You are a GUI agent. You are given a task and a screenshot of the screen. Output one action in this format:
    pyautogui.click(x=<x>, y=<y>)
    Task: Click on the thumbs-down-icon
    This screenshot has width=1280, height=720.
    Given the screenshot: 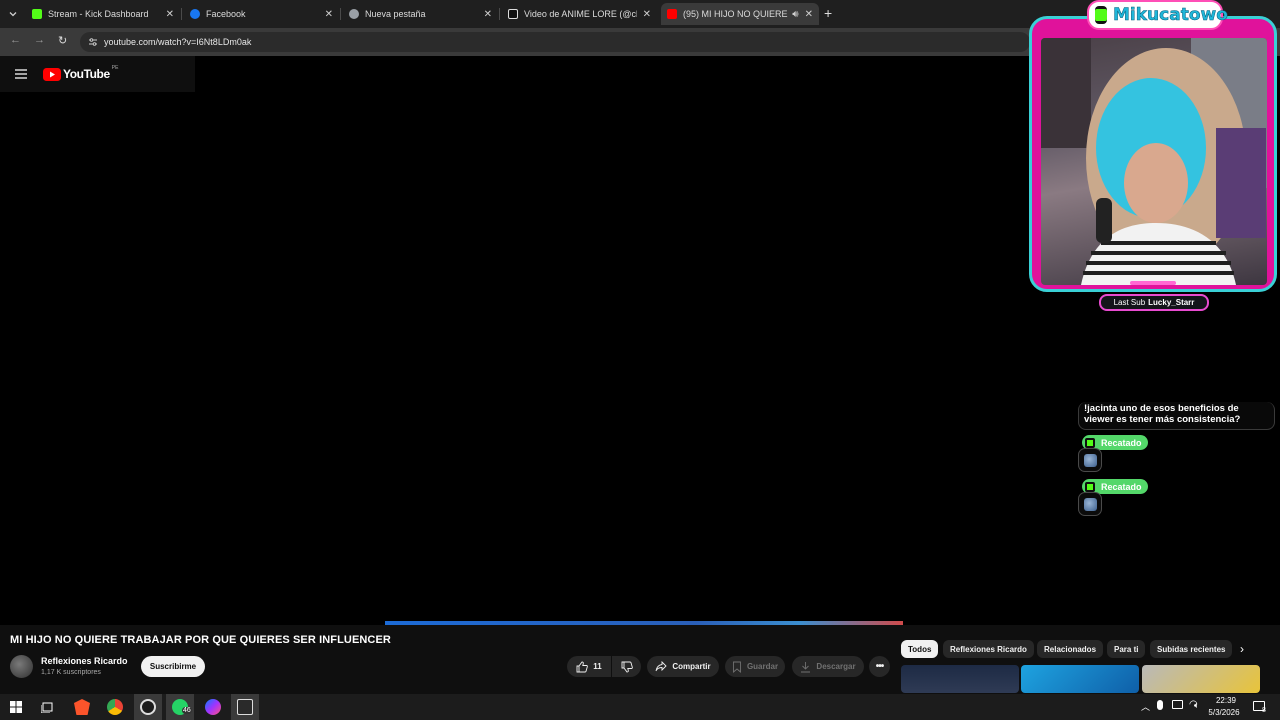 What is the action you would take?
    pyautogui.click(x=627, y=666)
    